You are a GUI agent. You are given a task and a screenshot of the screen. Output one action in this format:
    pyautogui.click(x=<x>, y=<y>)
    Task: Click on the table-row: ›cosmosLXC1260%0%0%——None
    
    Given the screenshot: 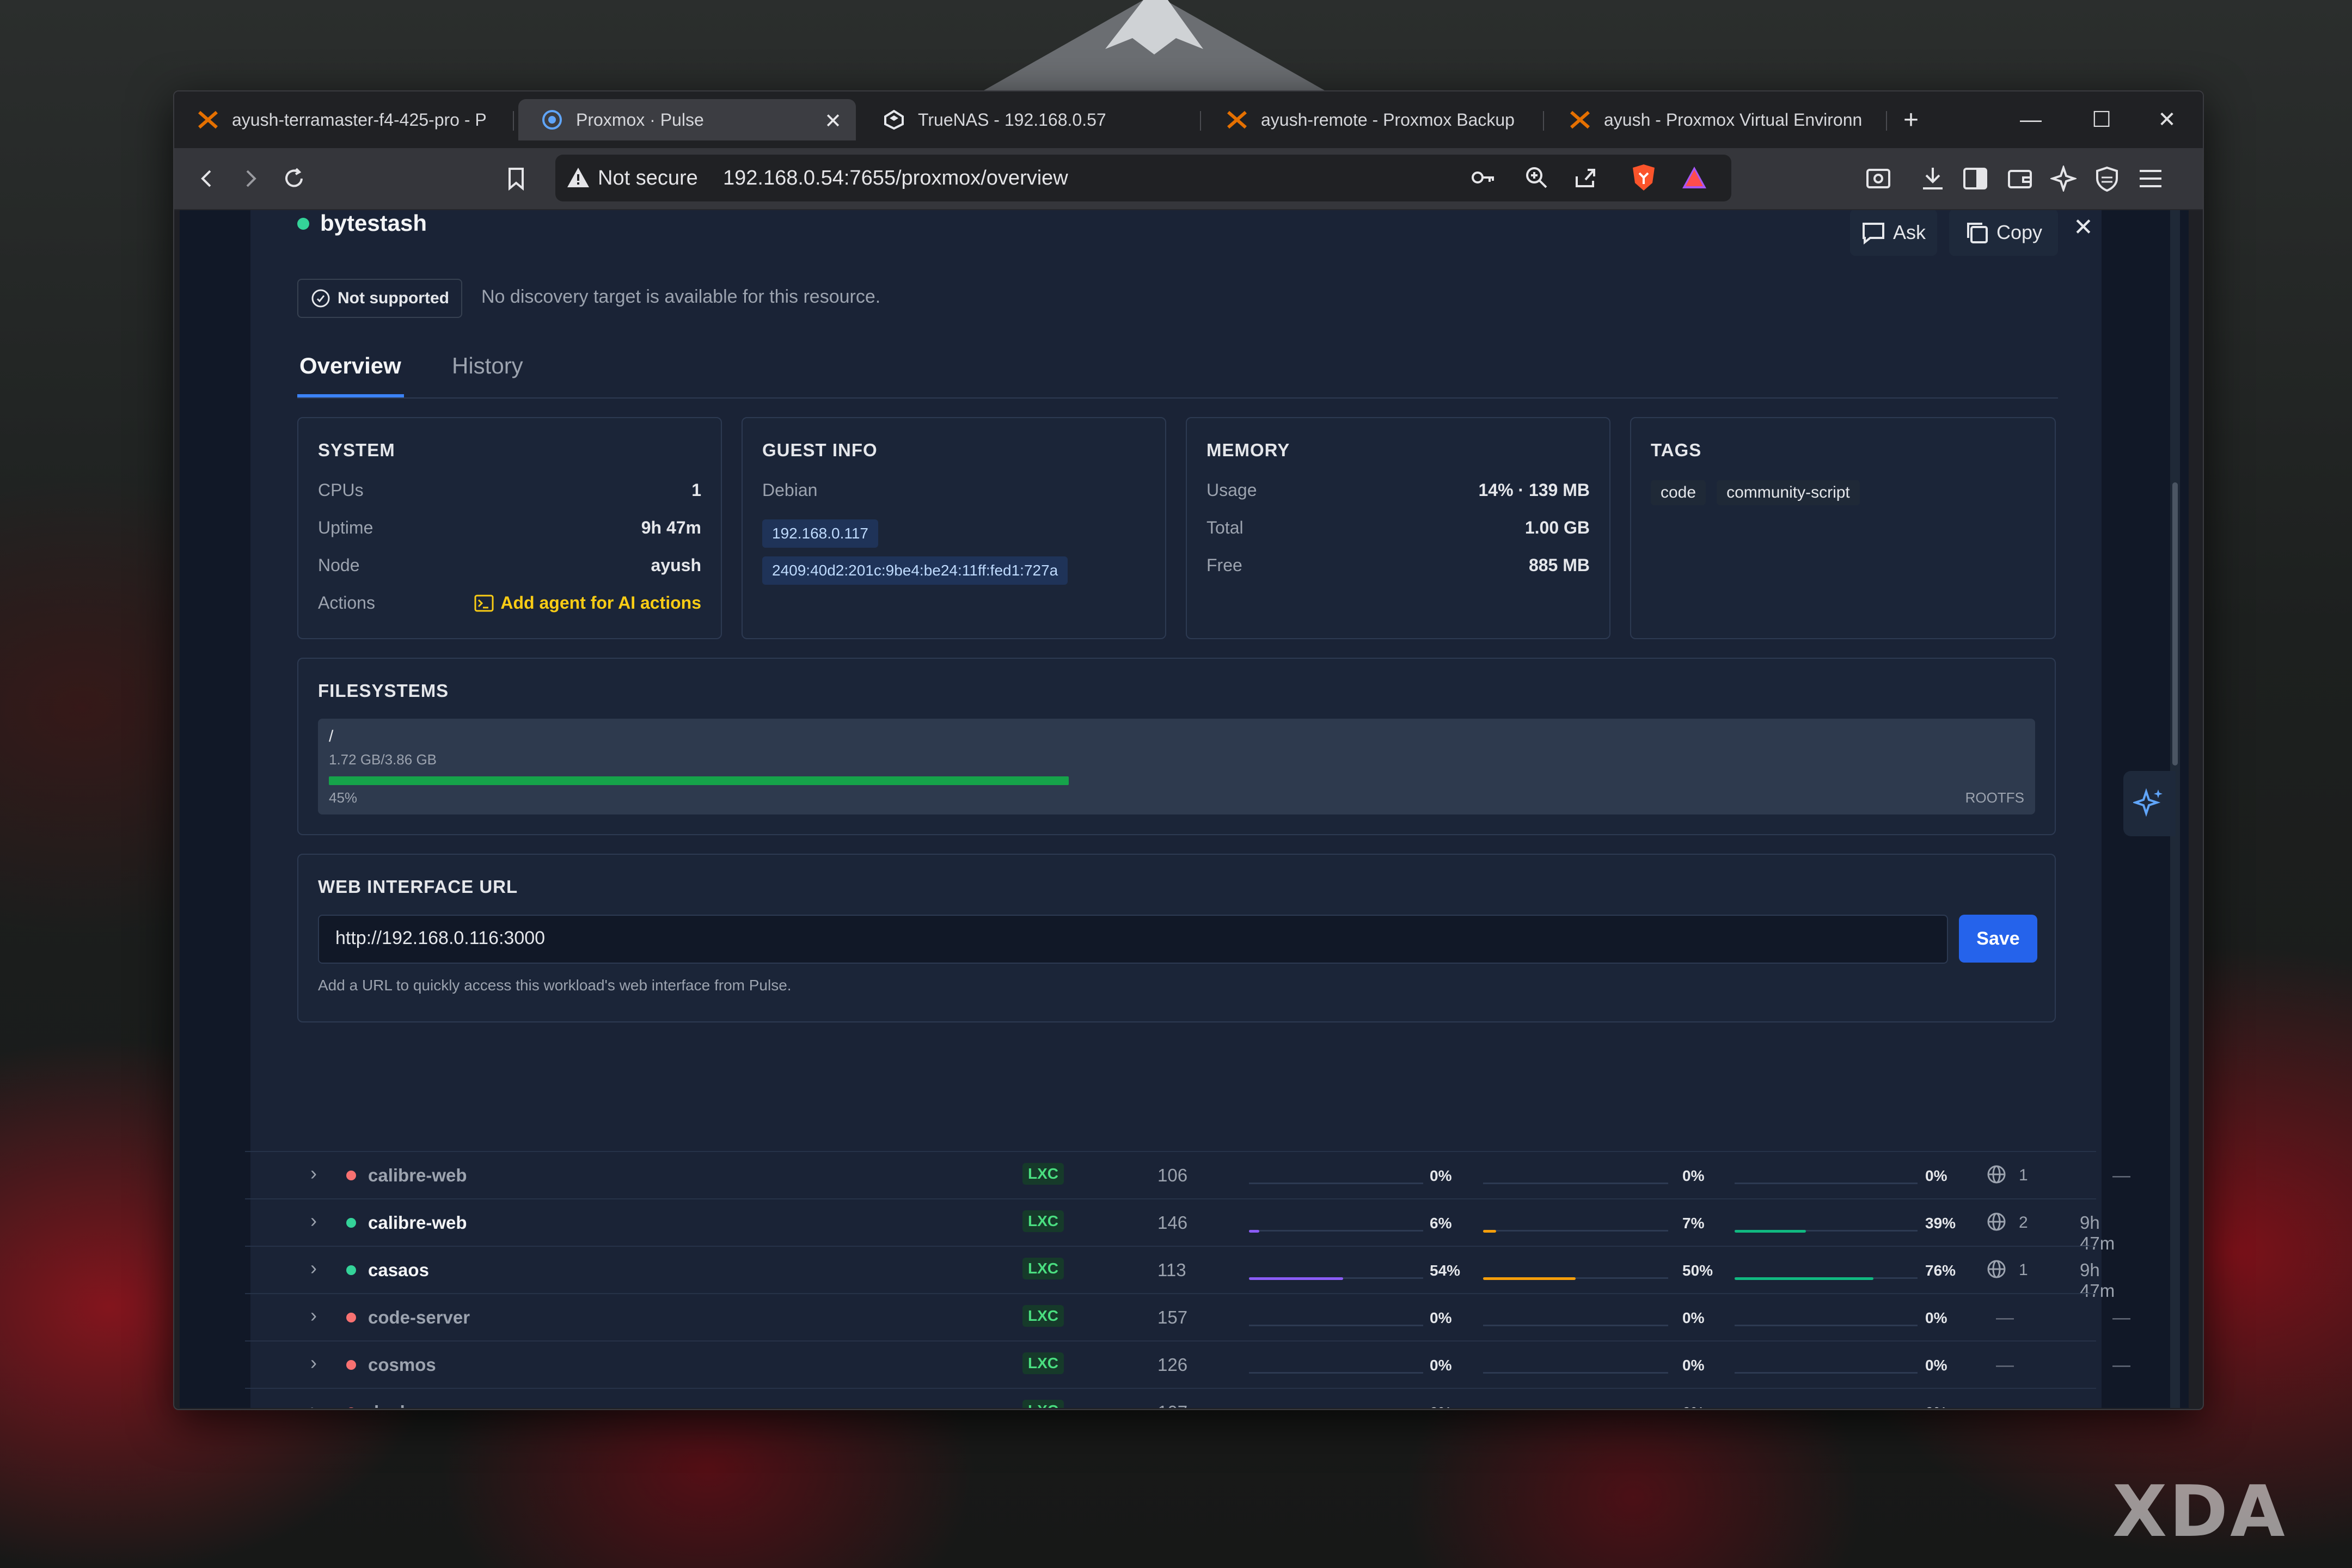 What is the action you would take?
    pyautogui.click(x=1187, y=1364)
    